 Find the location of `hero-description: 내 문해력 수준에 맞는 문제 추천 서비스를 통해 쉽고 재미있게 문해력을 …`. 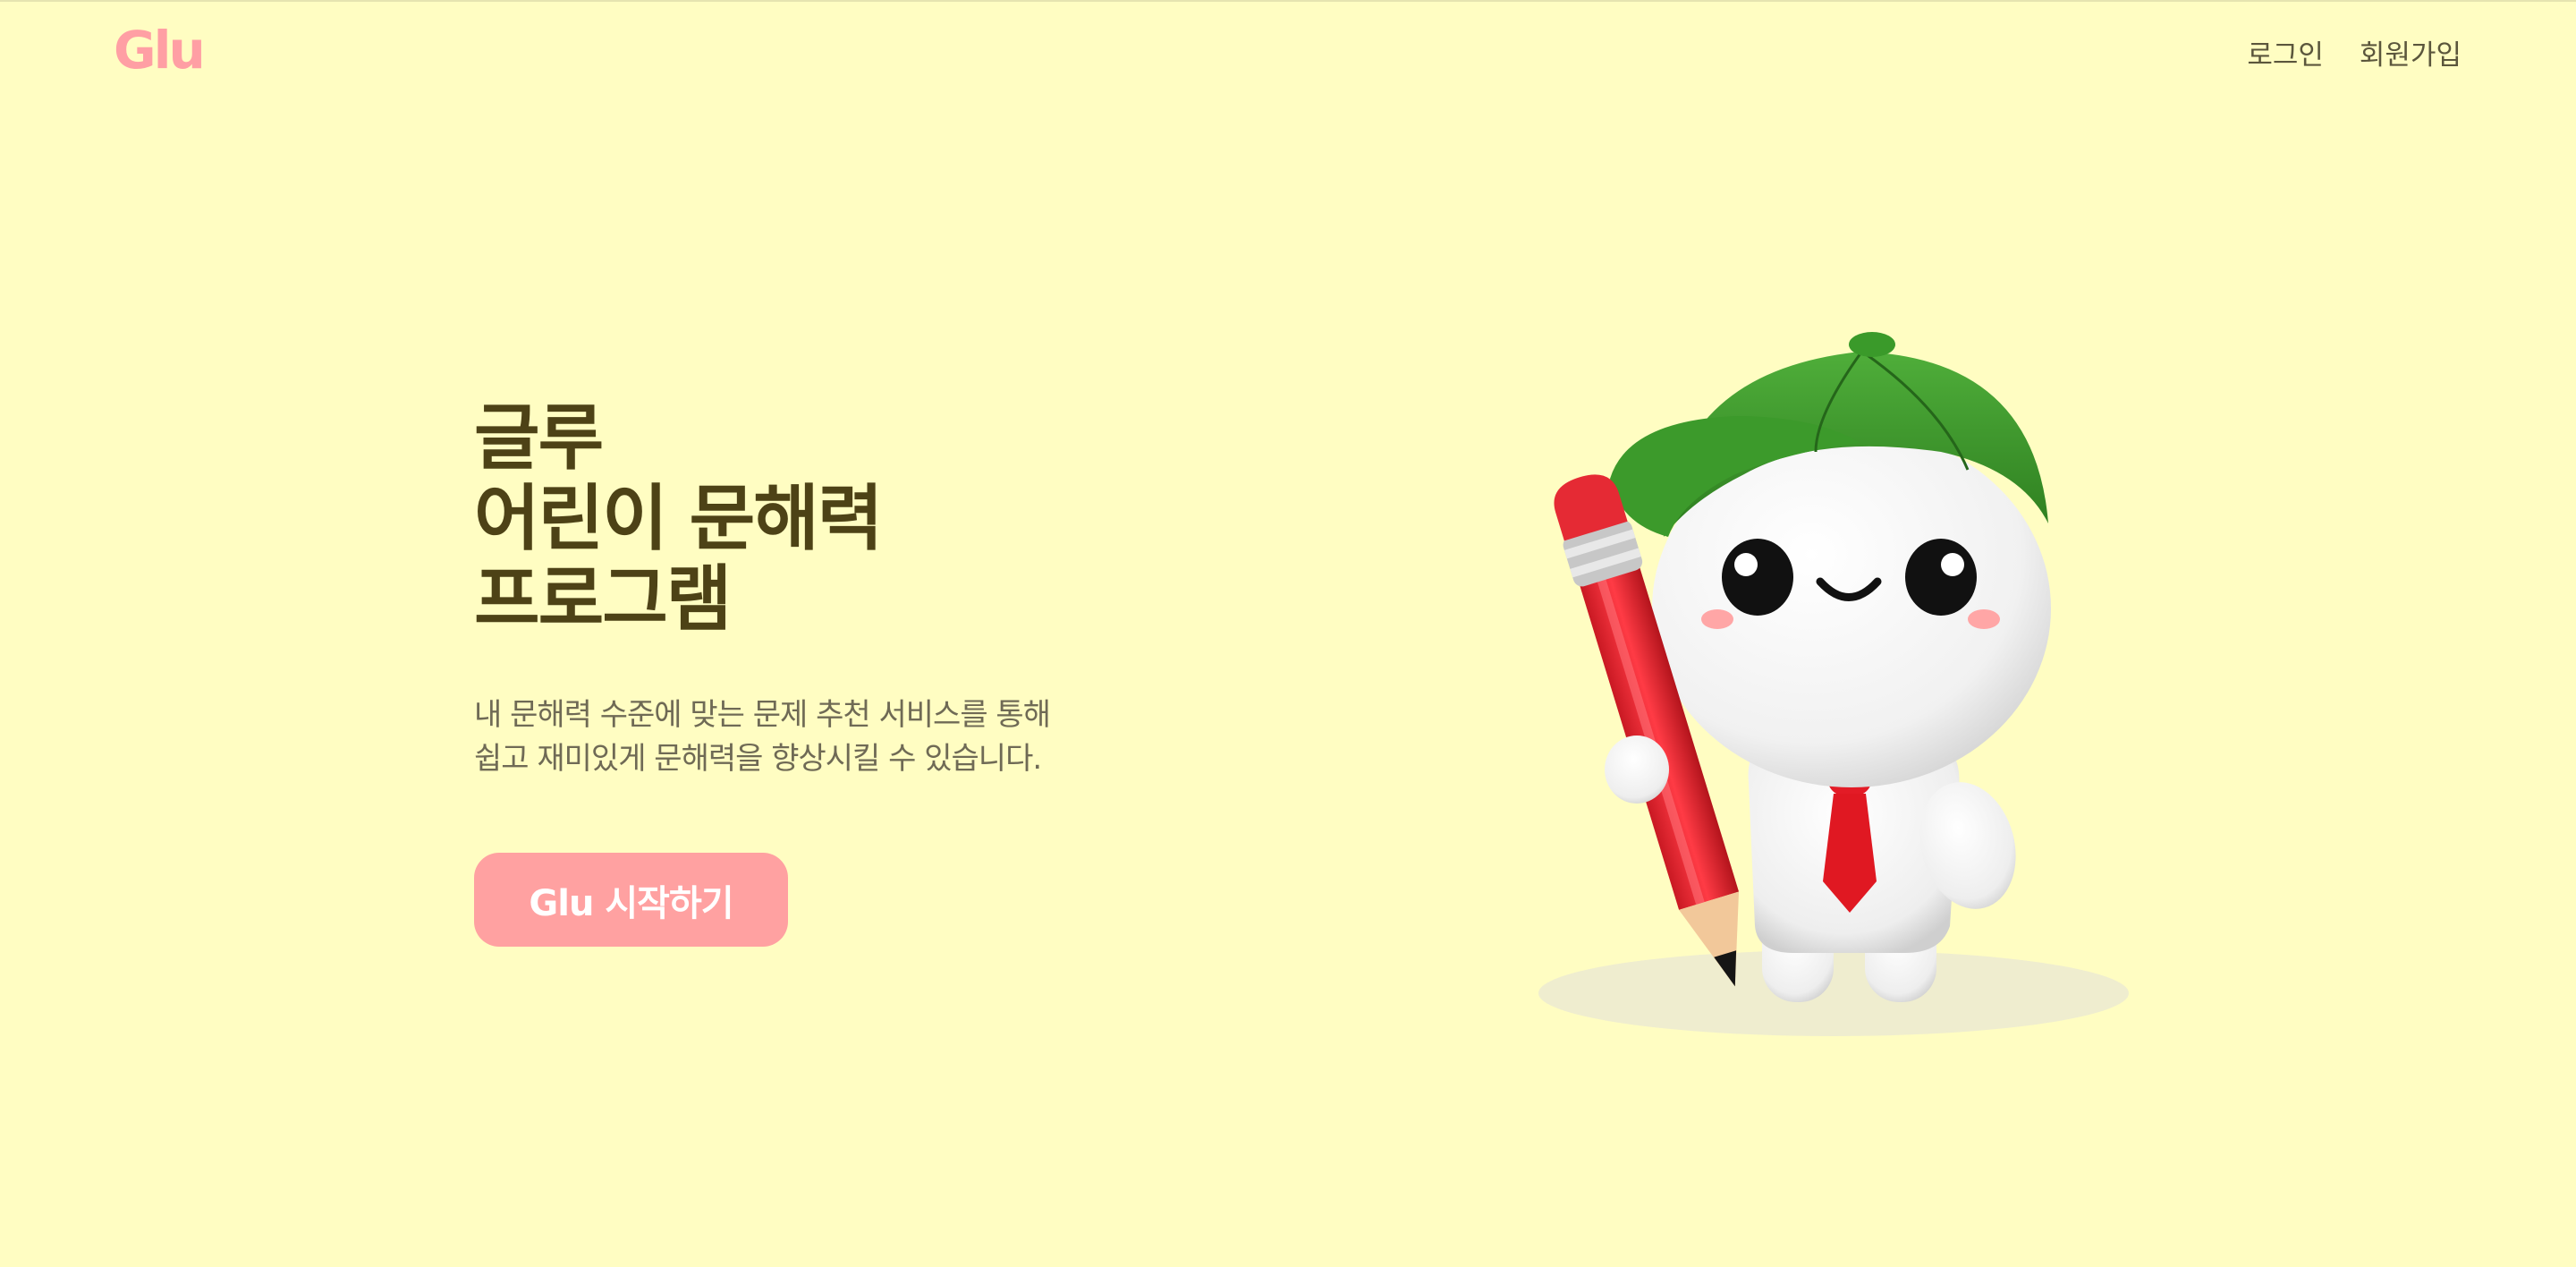

hero-description: 내 문해력 수준에 맞는 문제 추천 서비스를 통해 쉽고 재미있게 문해력을 … is located at coordinates (762, 737).